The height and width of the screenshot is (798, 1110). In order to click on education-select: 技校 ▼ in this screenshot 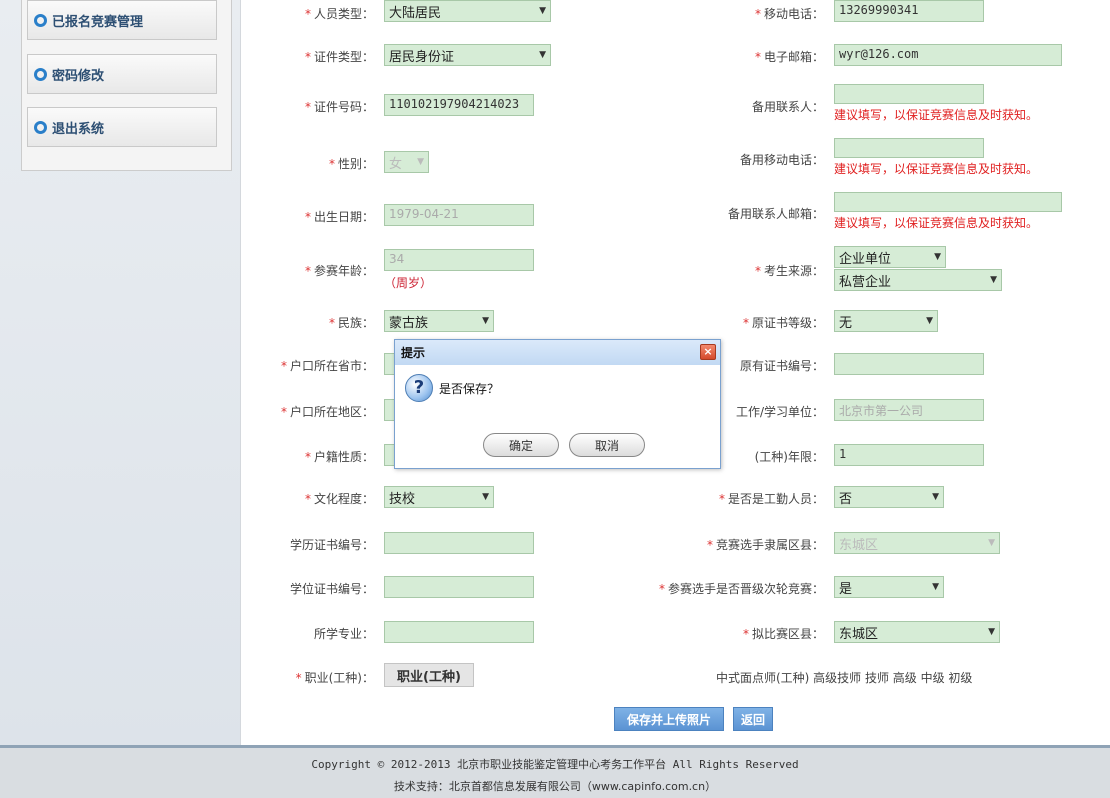, I will do `click(439, 497)`.